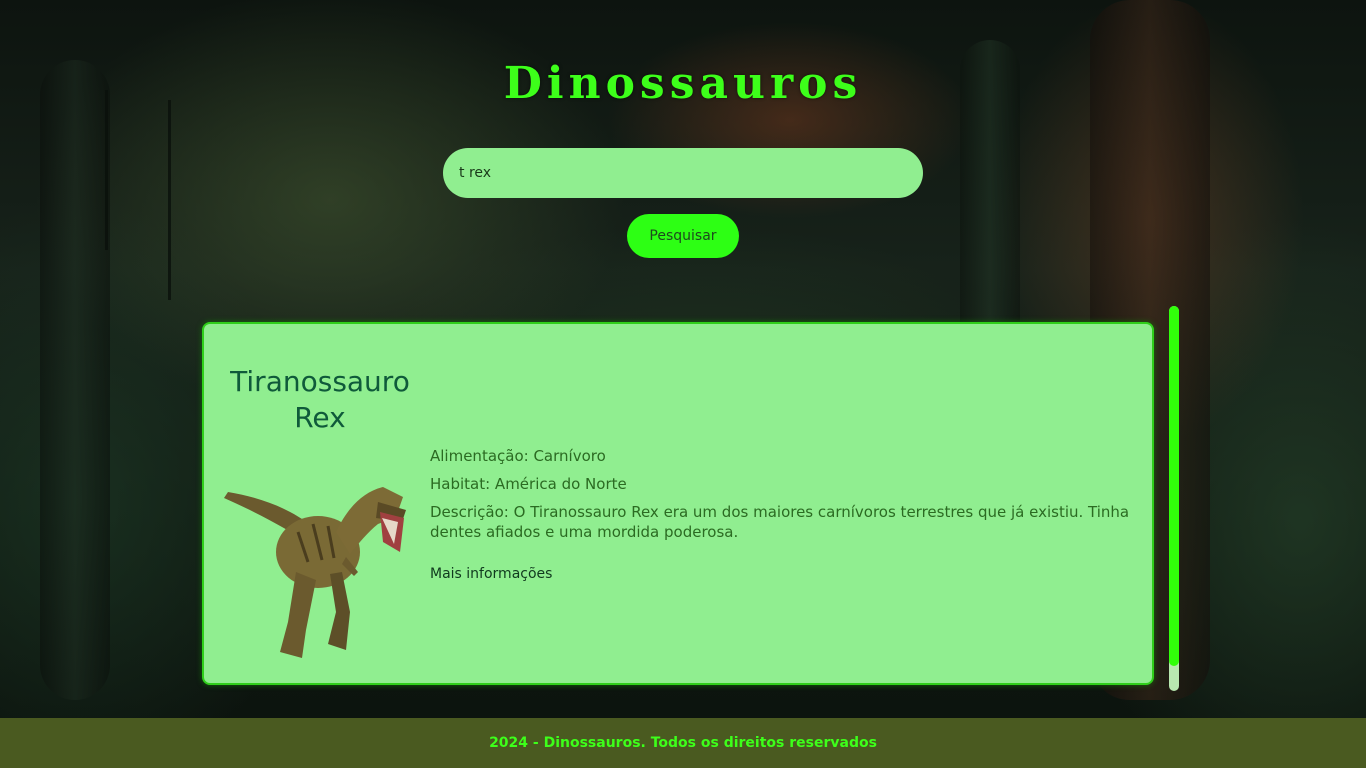 Image resolution: width=1366 pixels, height=768 pixels. Describe the element at coordinates (320, 399) in the screenshot. I see `dino-name: Tiranossauro Rex` at that location.